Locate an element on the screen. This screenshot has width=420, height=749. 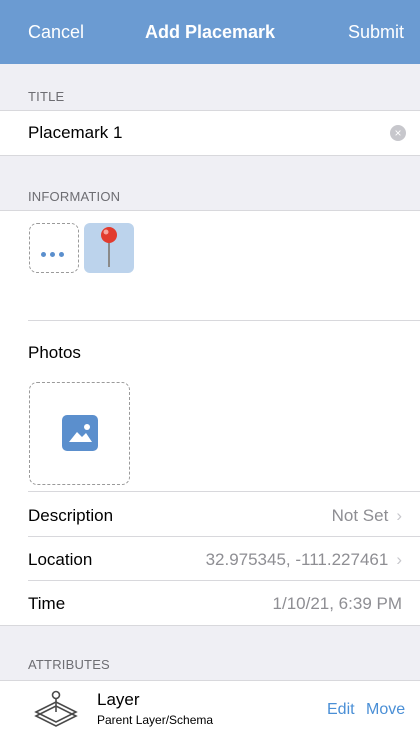
map-pin-icon is located at coordinates (109, 247).